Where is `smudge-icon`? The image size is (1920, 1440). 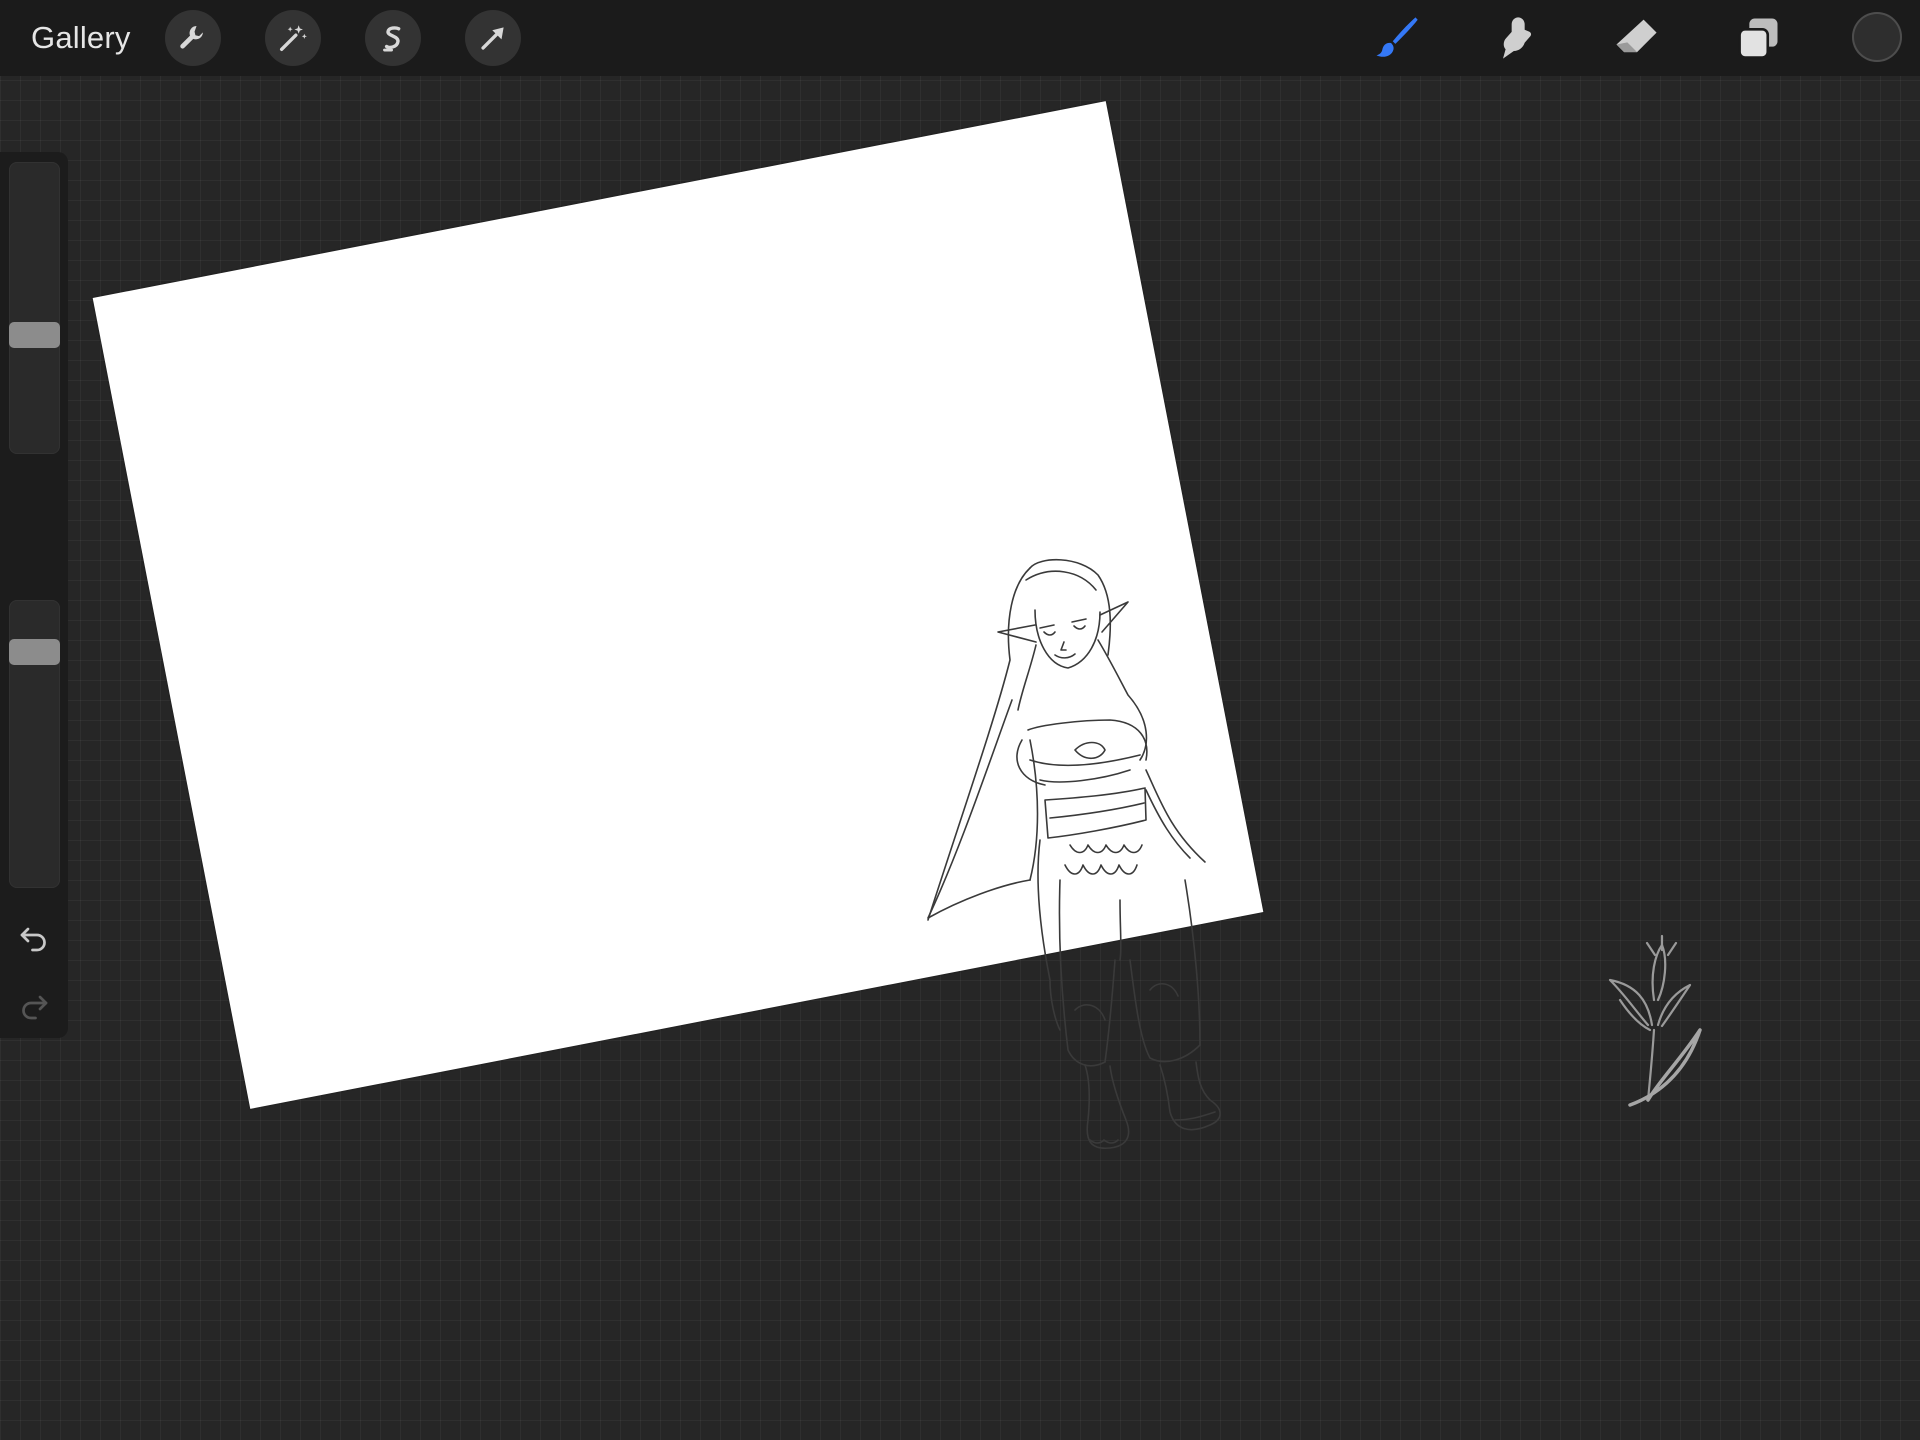 smudge-icon is located at coordinates (1516, 38).